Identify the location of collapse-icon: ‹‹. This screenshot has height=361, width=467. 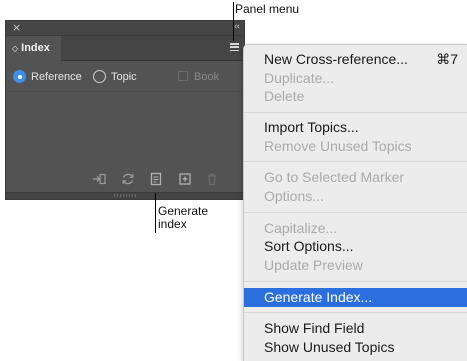
(237, 27).